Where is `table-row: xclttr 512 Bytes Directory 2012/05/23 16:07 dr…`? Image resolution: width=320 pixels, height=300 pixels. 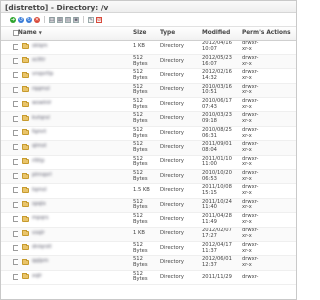
table-row: xclttr 512 Bytes Directory 2012/05/23 16:07 dr… is located at coordinates (148, 62).